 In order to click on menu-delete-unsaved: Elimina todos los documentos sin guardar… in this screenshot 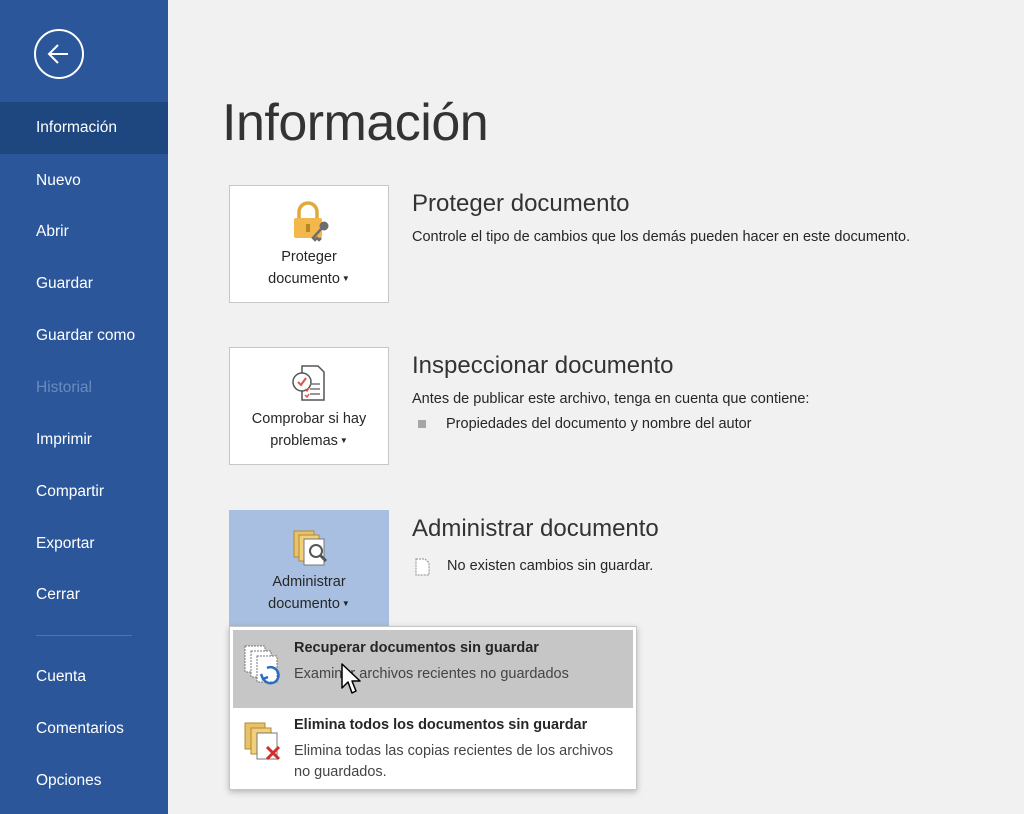, I will do `click(433, 749)`.